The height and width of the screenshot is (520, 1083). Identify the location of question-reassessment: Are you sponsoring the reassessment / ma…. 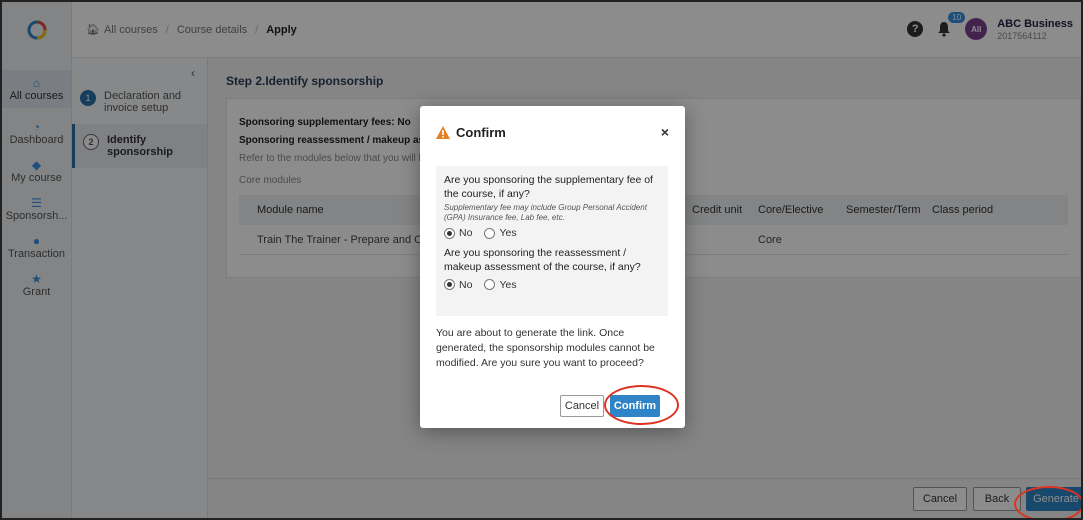
(542, 260).